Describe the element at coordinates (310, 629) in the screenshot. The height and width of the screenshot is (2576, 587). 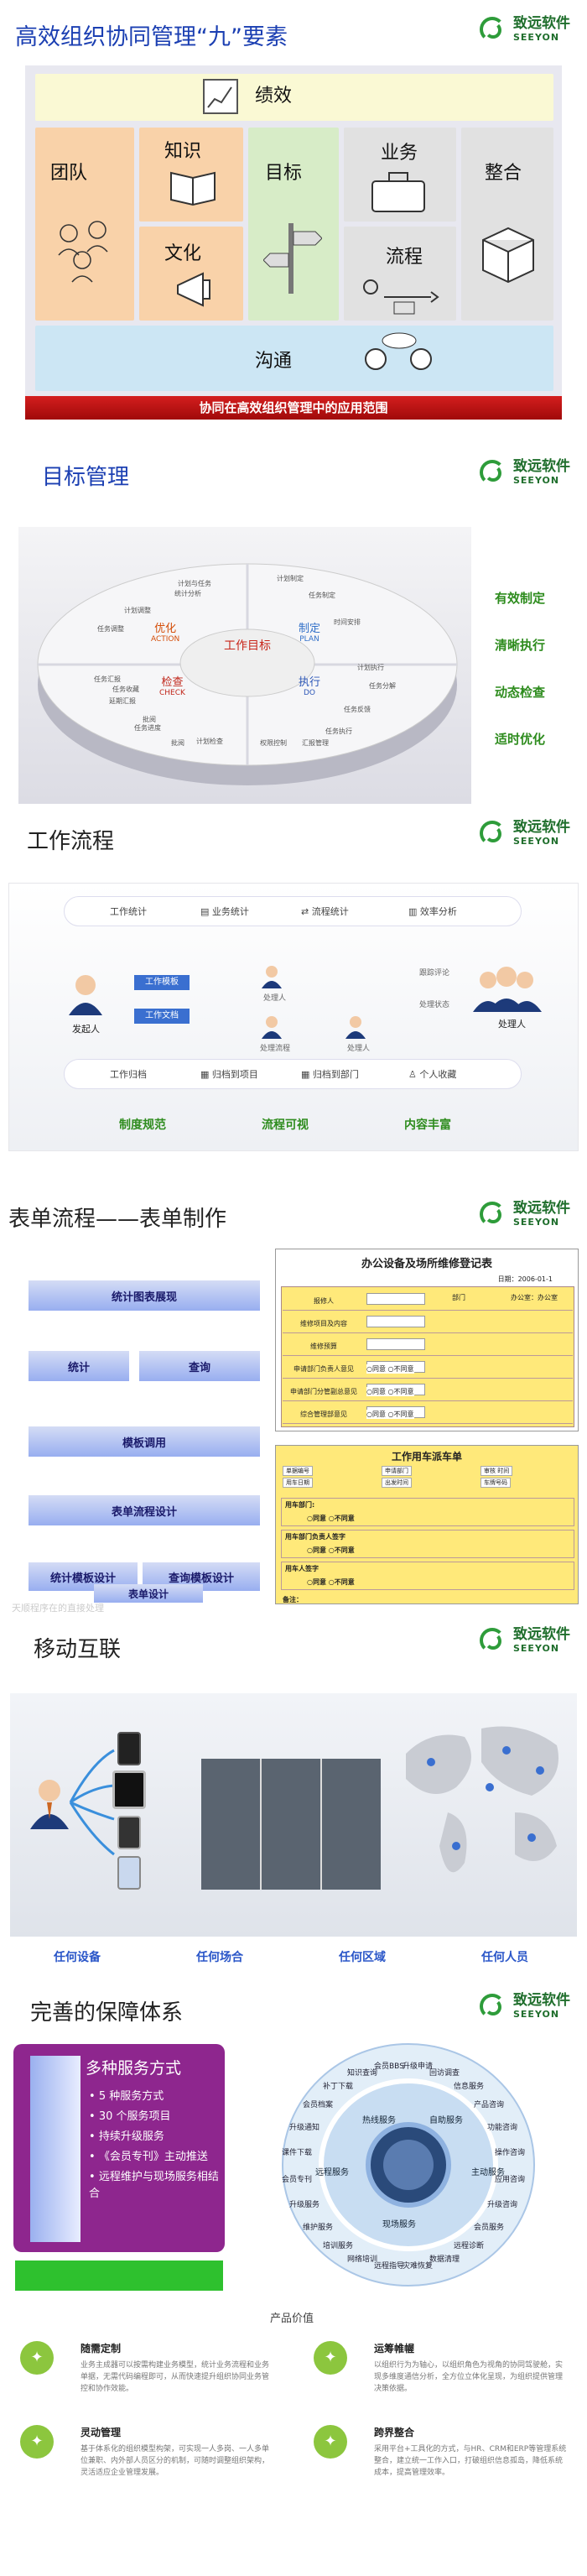
I see `quad-plan-label: 制定` at that location.